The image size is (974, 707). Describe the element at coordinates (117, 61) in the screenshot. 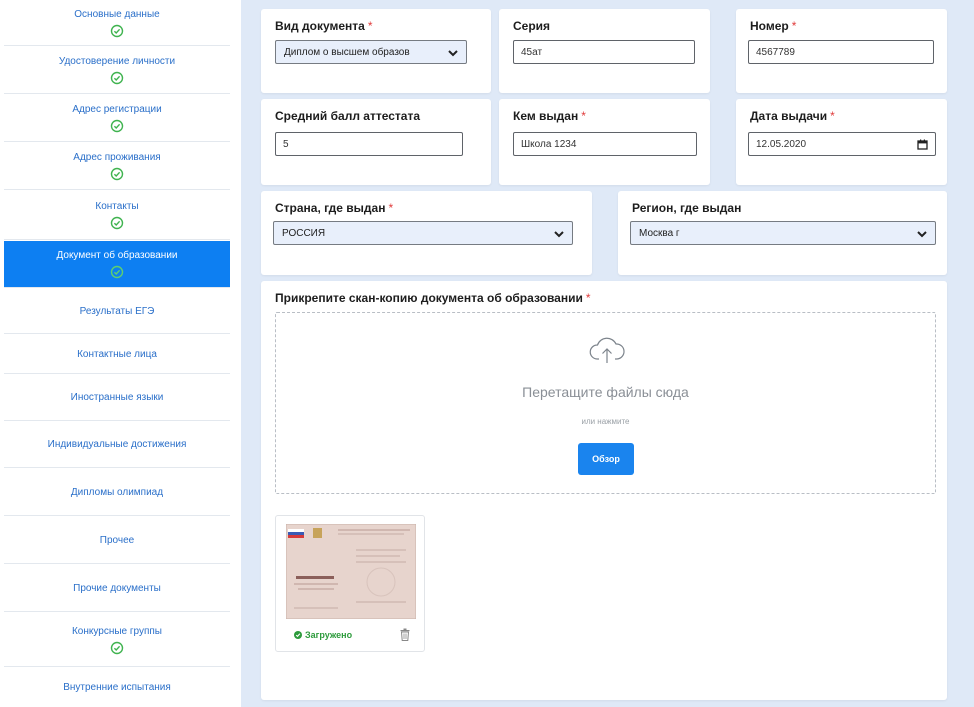

I see `sidebar-item-label: Удостоверение личности` at that location.